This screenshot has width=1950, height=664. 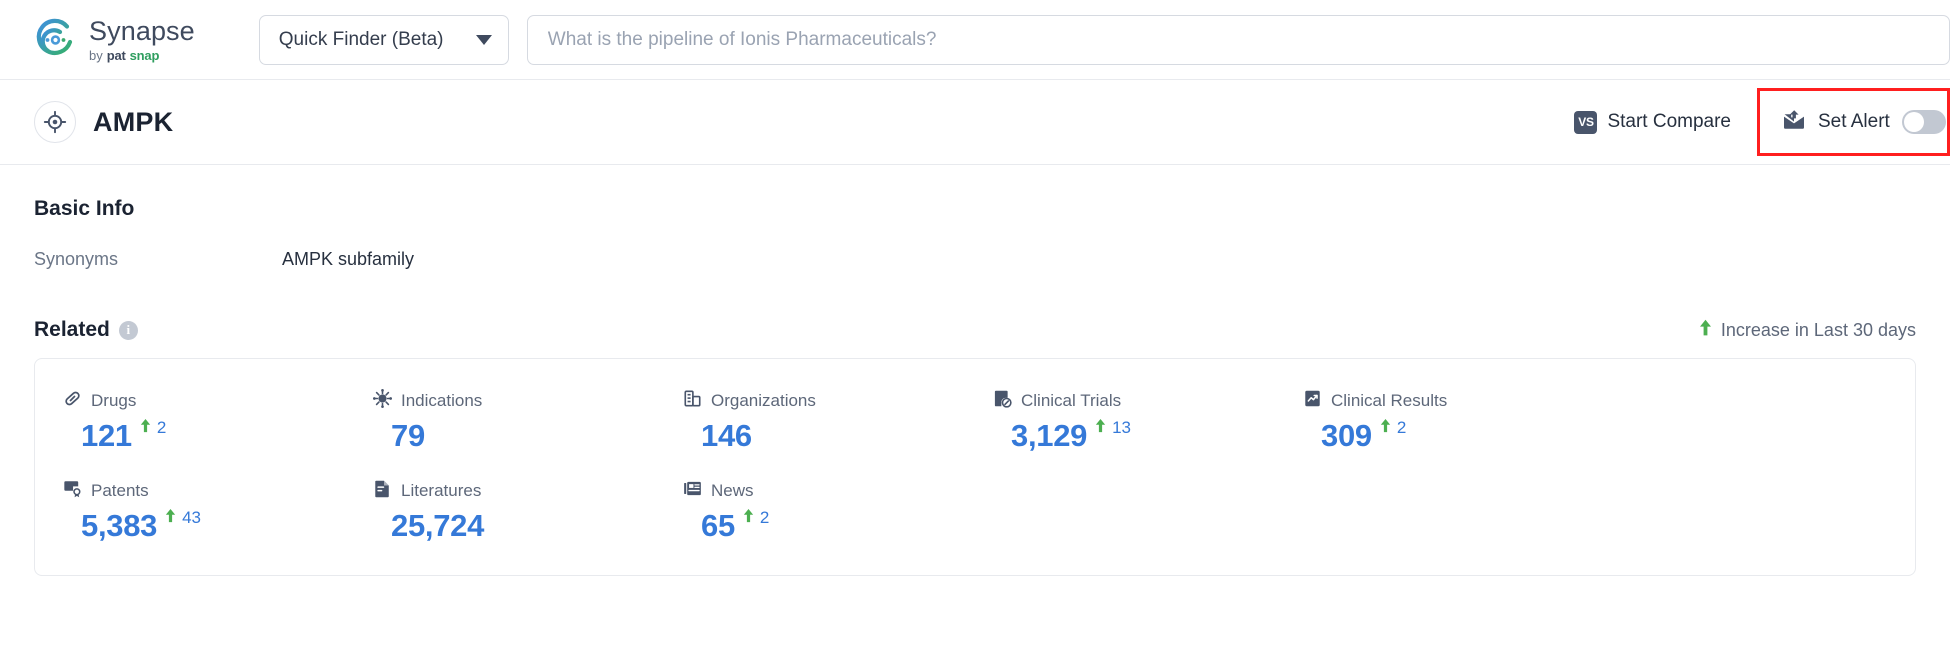 I want to click on stat-patents: Patents 5,383 43, so click(x=218, y=510).